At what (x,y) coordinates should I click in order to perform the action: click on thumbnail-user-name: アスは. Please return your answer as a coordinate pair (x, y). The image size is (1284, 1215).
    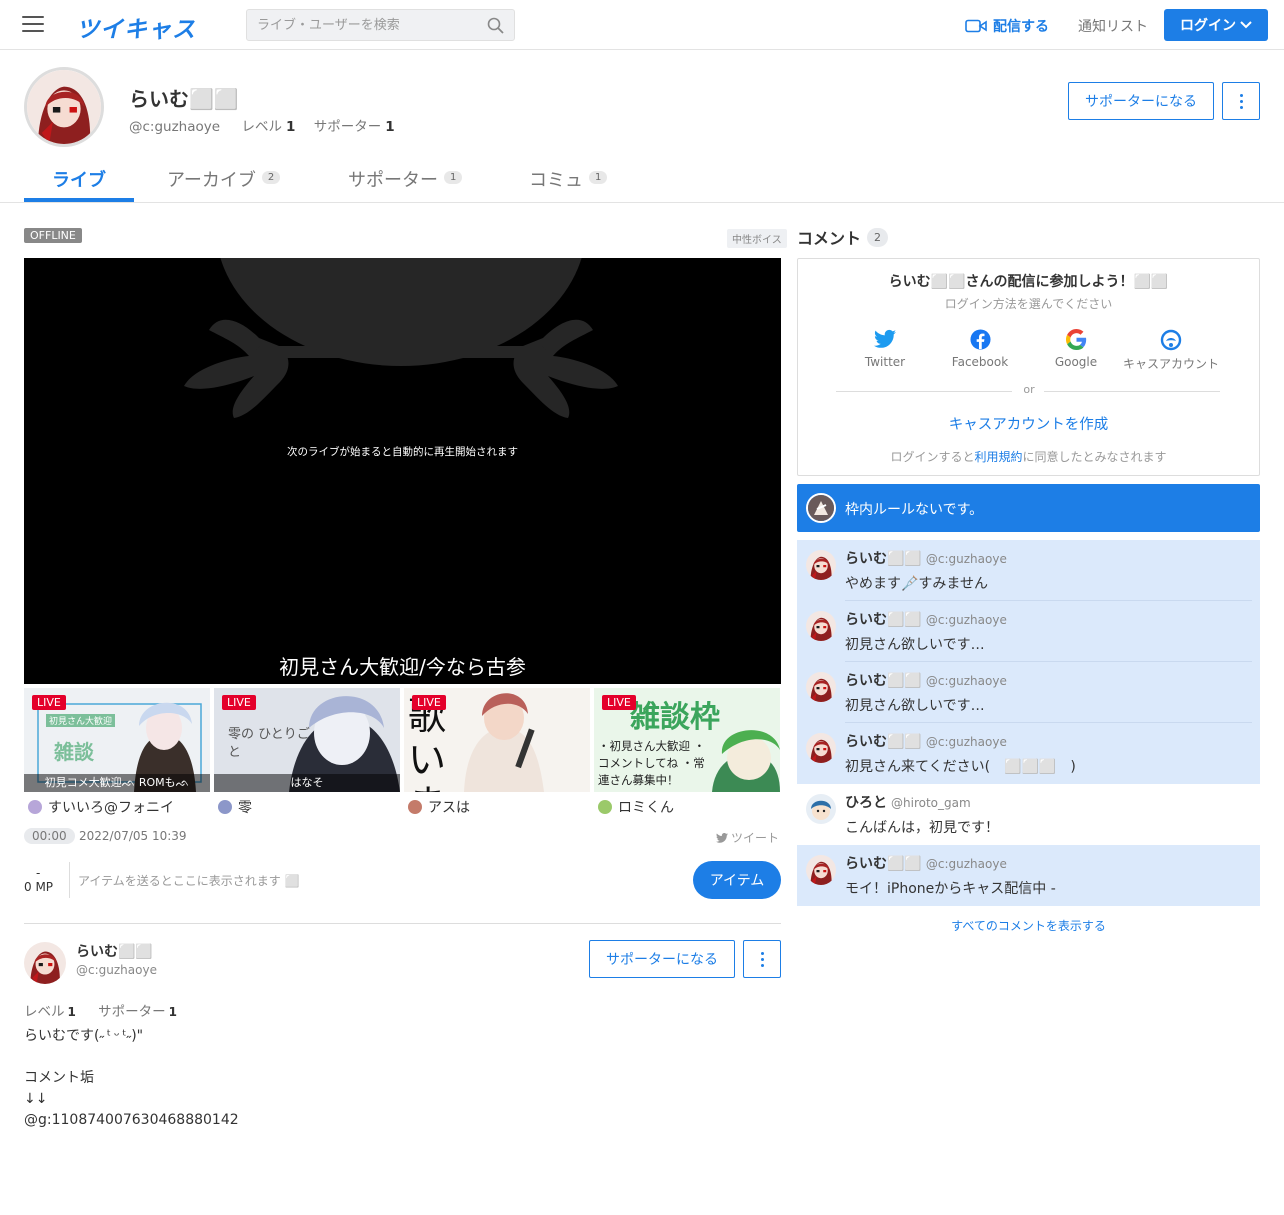
    Looking at the image, I should click on (449, 808).